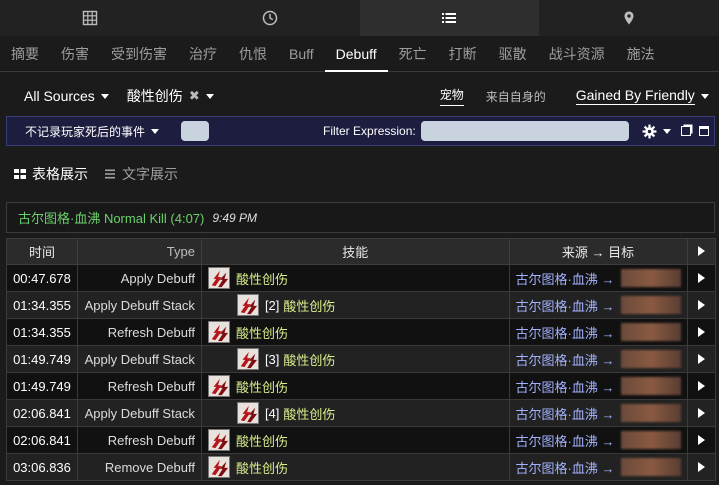  Describe the element at coordinates (451, 96) in the screenshot. I see `pets-toggle: 宠物` at that location.